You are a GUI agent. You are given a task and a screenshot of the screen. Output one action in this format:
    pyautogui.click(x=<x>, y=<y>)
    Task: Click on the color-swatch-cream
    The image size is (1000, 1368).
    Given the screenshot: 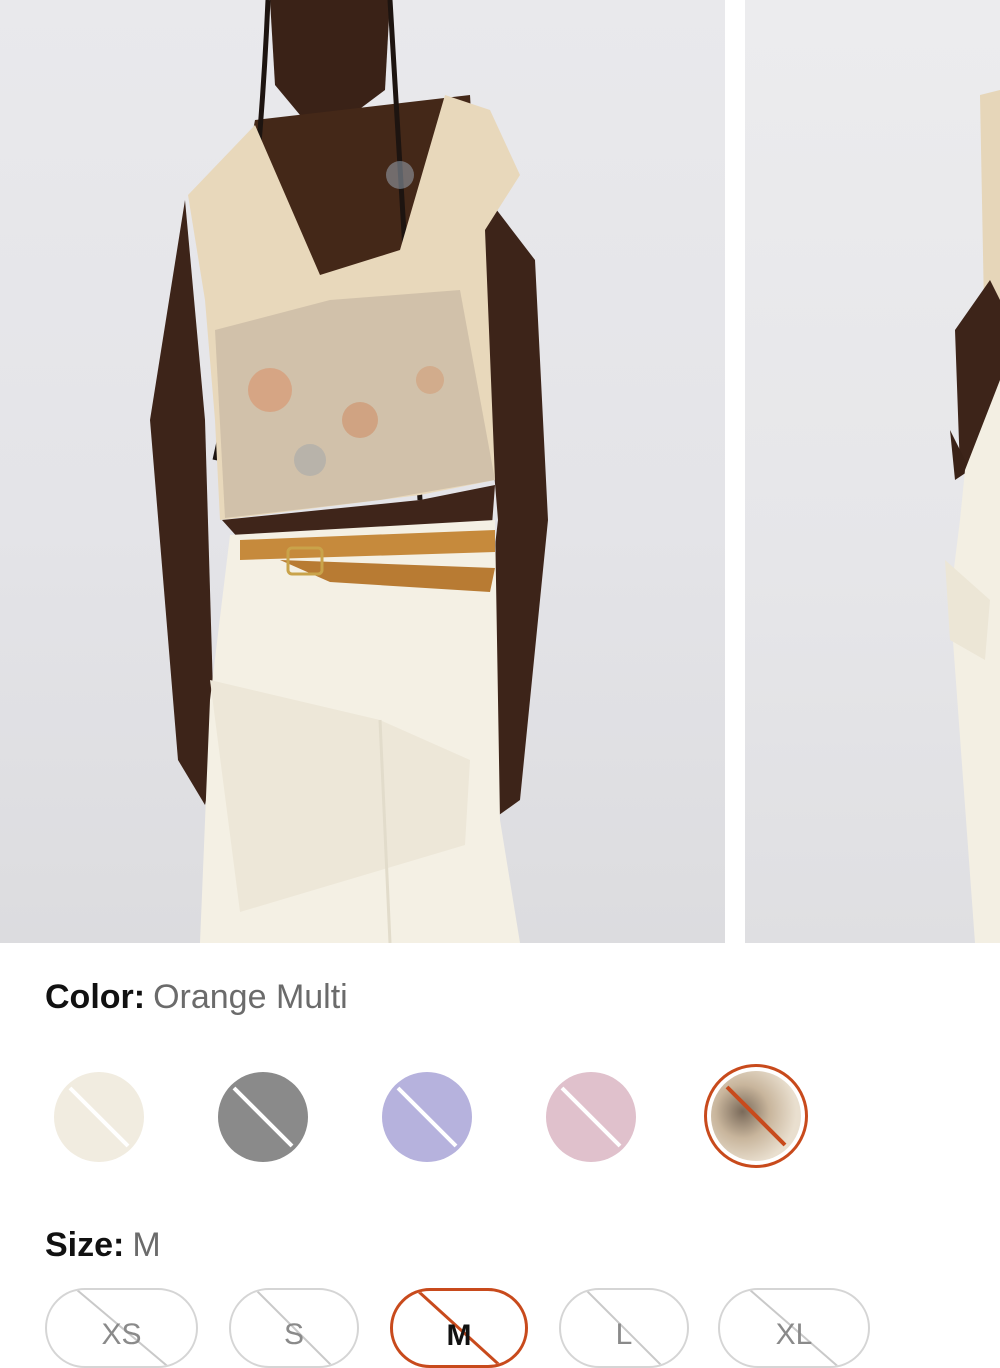 What is the action you would take?
    pyautogui.click(x=99, y=1117)
    